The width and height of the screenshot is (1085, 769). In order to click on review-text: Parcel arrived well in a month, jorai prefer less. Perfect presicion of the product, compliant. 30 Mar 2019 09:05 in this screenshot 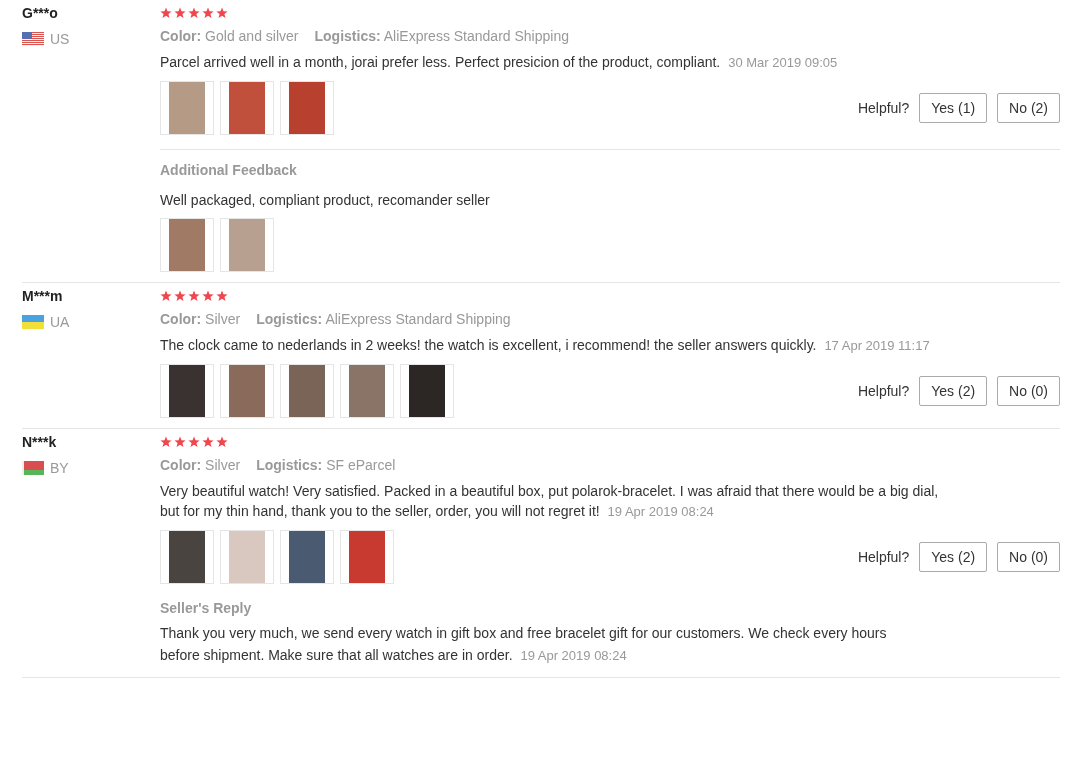, I will do `click(499, 62)`.